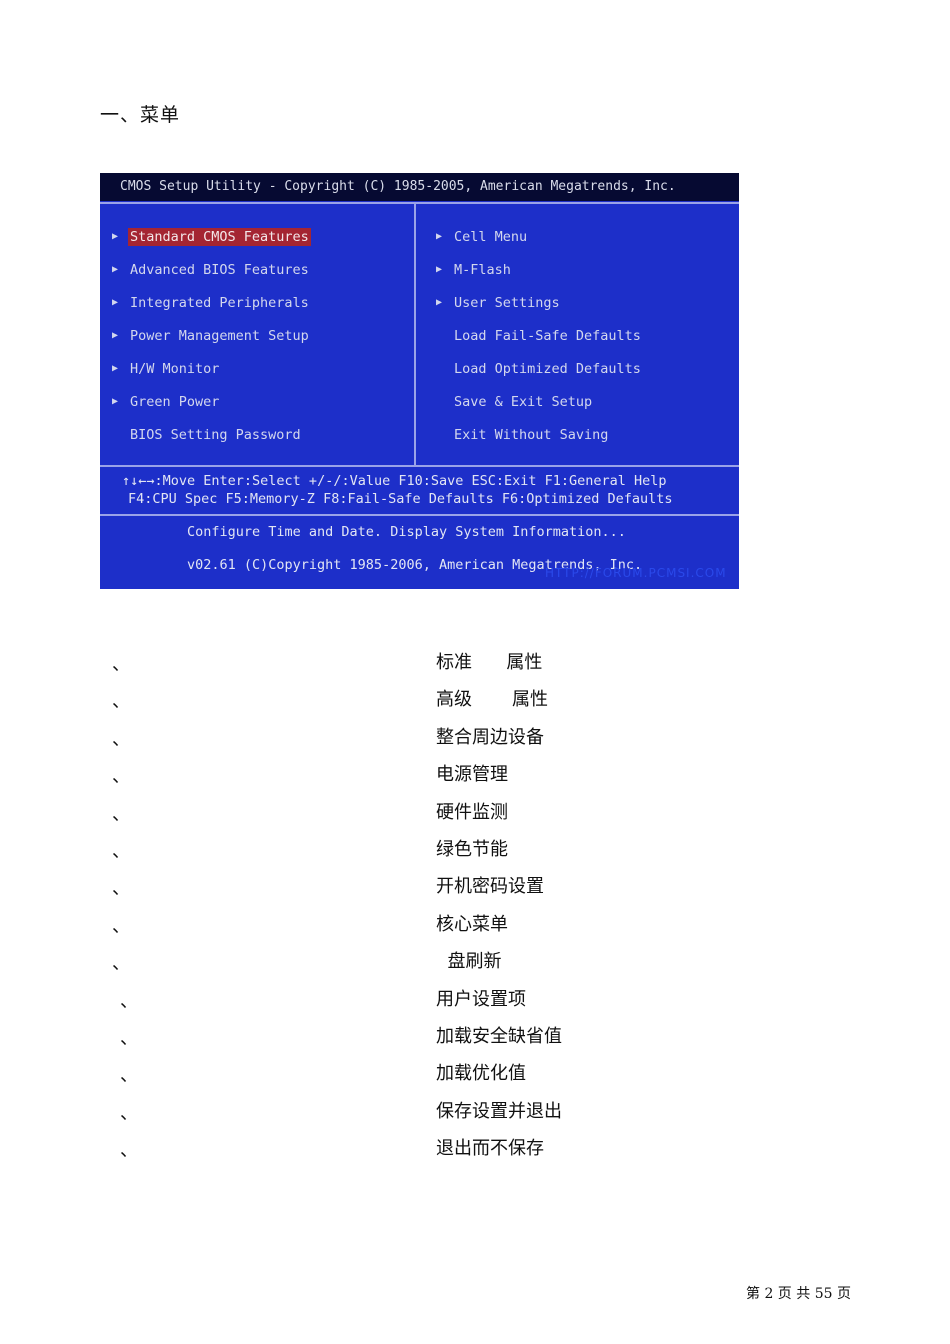 The width and height of the screenshot is (950, 1344). Describe the element at coordinates (419, 466) in the screenshot. I see `divider-help-top` at that location.